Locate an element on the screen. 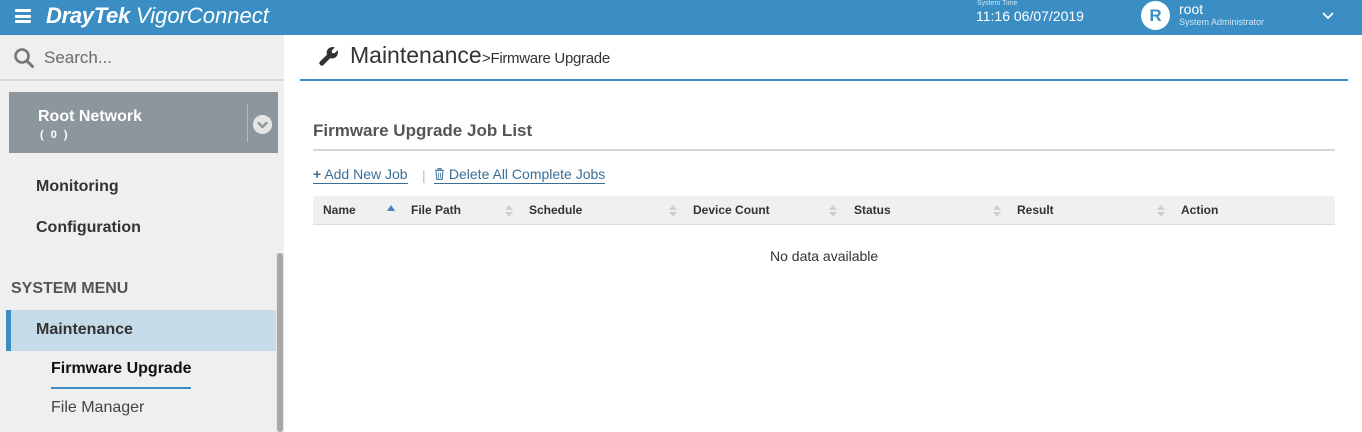 This screenshot has height=432, width=1362. column-header-schedule: Schedule is located at coordinates (555, 210).